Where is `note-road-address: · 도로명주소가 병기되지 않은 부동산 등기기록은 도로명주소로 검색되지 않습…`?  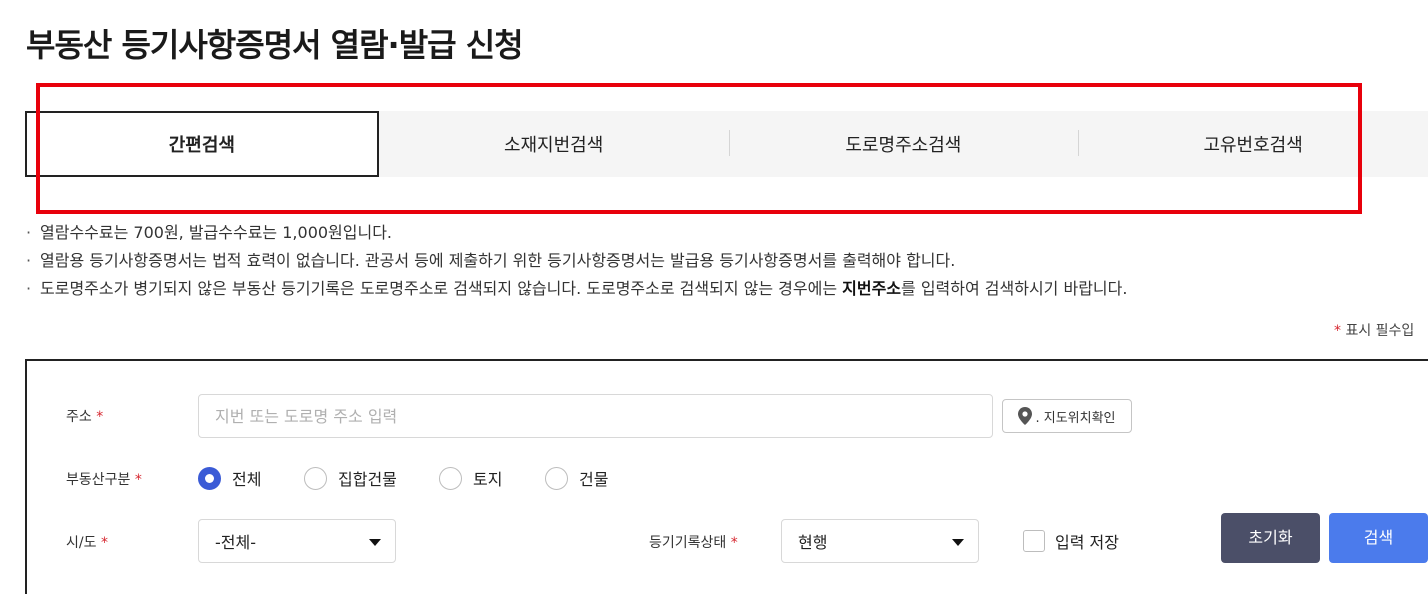 note-road-address: · 도로명주소가 병기되지 않은 부동산 등기기록은 도로명주소로 검색되지 않습… is located at coordinates (576, 289).